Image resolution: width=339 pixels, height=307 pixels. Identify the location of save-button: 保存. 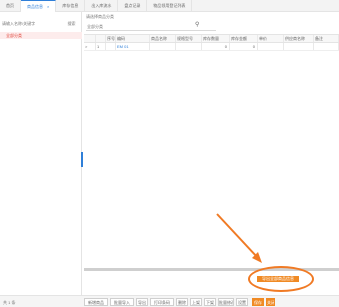
(258, 302).